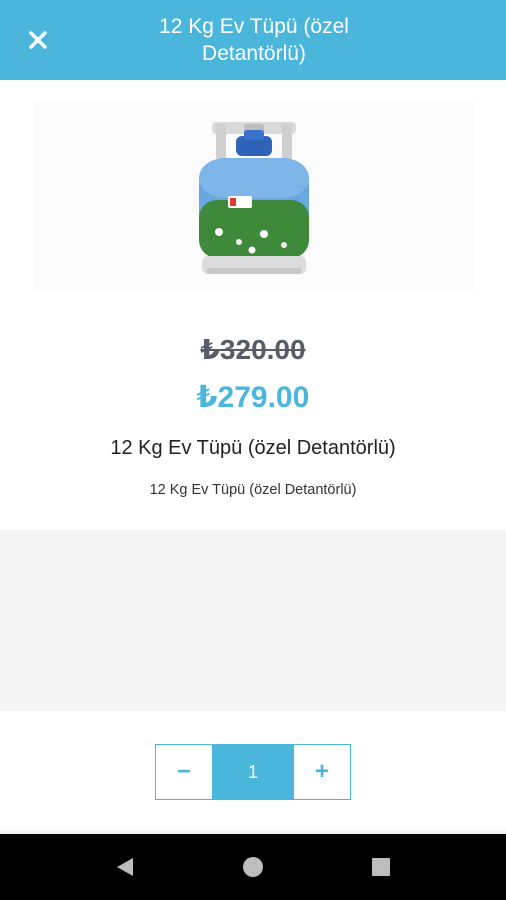 The width and height of the screenshot is (506, 900). I want to click on back-button, so click(125, 867).